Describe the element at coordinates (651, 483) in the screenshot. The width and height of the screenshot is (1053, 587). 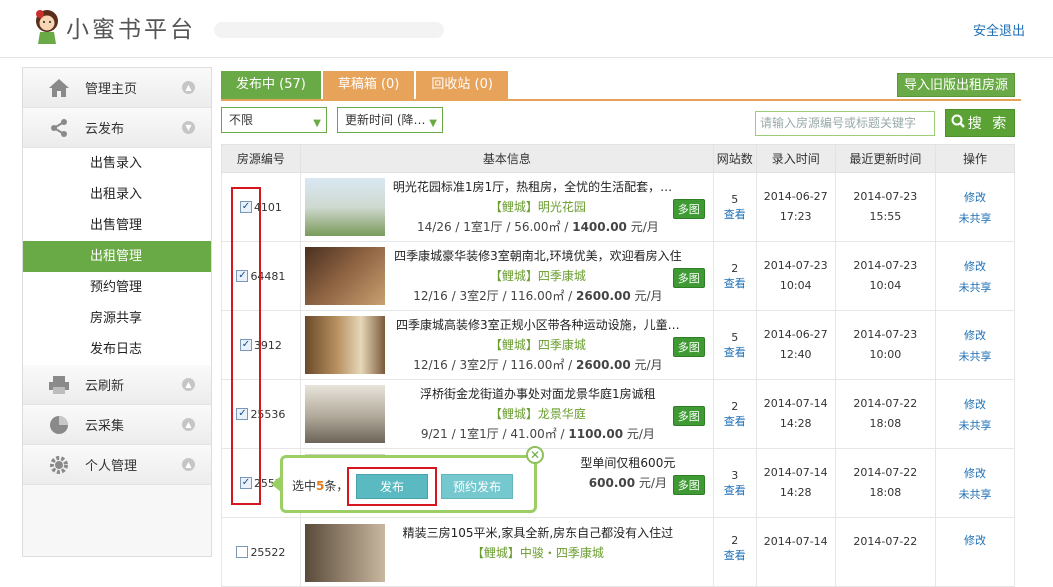
I see `listing-price-unit: 元/月` at that location.